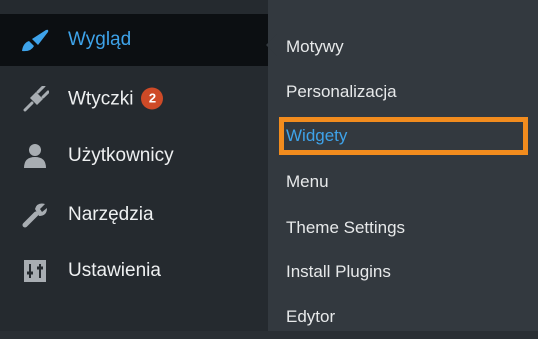 The image size is (538, 339). I want to click on submenu-item-label: Edytor, so click(311, 316).